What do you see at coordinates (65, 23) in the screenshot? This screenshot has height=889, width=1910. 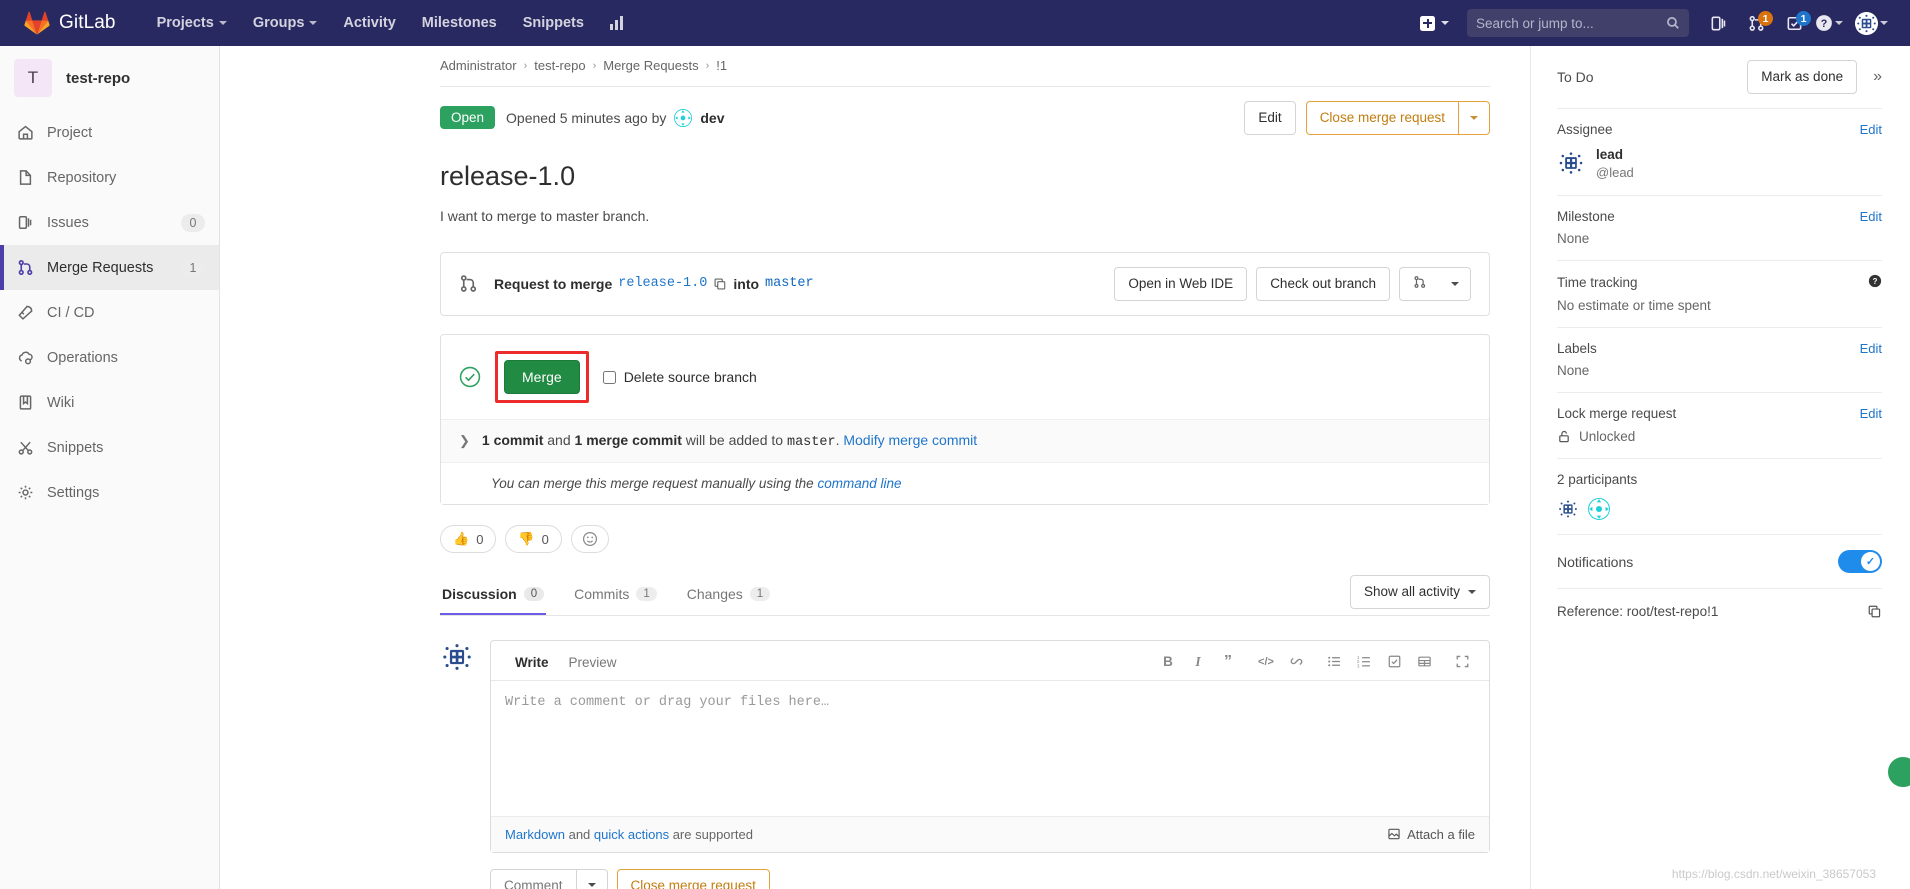 I see `gitlab-logo: GitLab` at bounding box center [65, 23].